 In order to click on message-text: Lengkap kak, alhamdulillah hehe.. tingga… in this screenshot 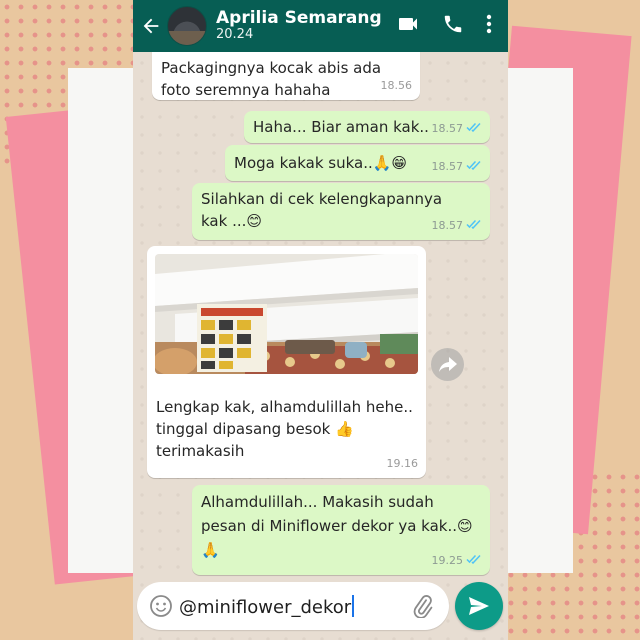, I will do `click(284, 429)`.